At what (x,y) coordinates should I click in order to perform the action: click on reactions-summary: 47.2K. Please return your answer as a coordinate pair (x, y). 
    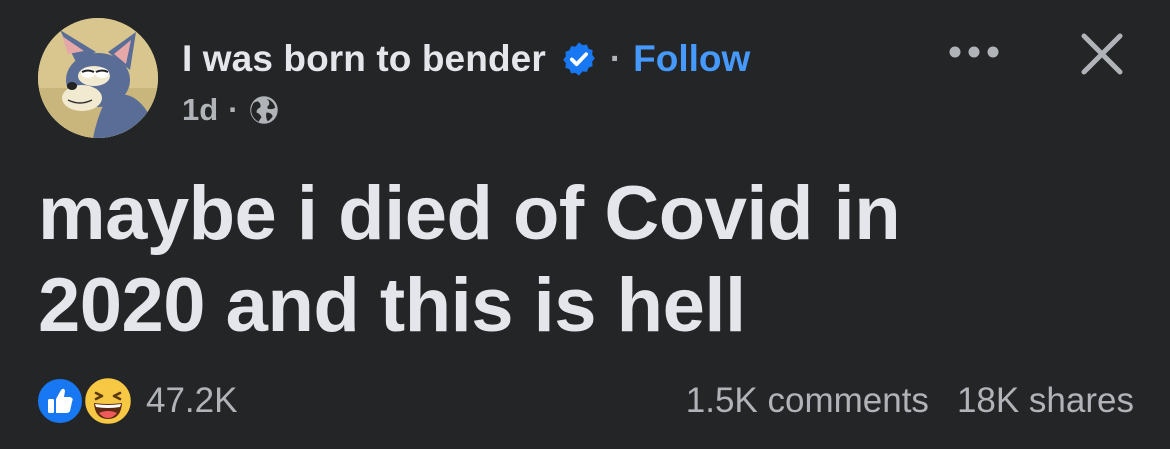
    Looking at the image, I should click on (136, 401).